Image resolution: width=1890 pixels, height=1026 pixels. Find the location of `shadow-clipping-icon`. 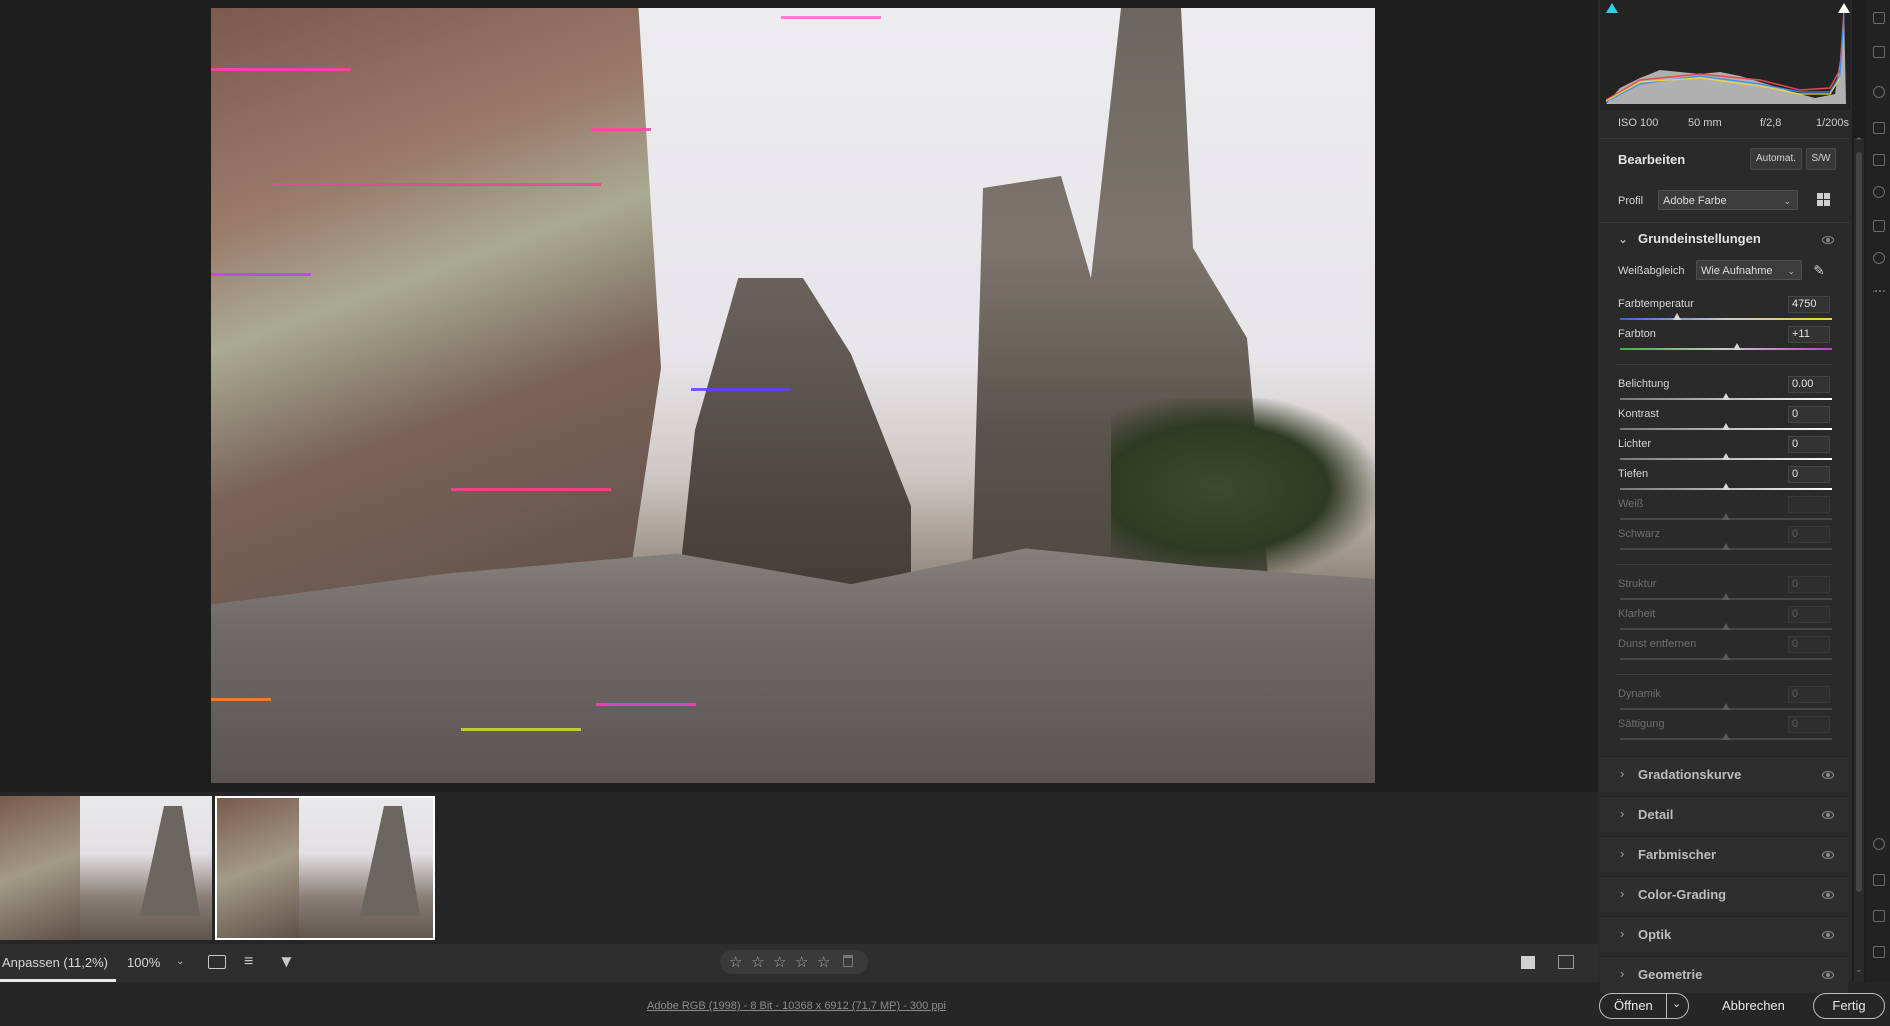

shadow-clipping-icon is located at coordinates (1612, 8).